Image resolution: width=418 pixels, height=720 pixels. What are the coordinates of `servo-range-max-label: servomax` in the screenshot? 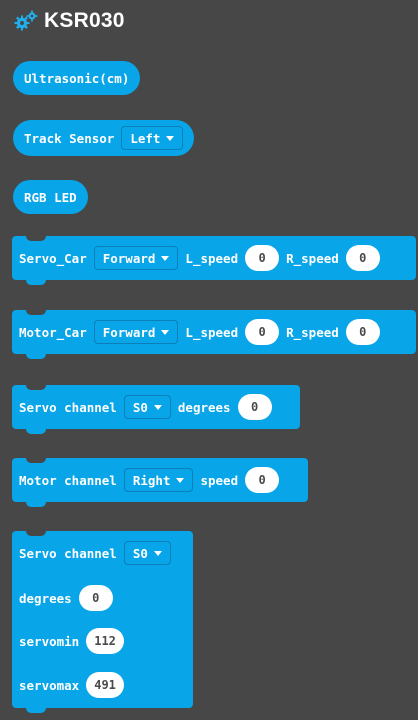 It's located at (49, 685).